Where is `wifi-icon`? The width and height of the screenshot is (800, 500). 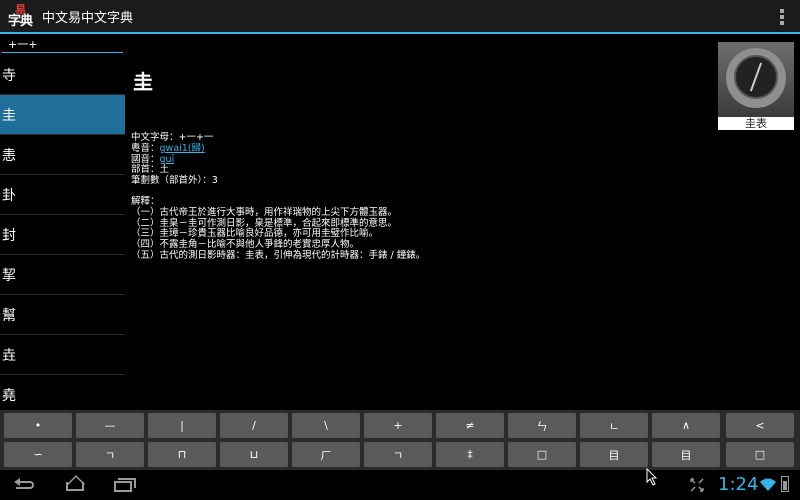
wifi-icon is located at coordinates (768, 484).